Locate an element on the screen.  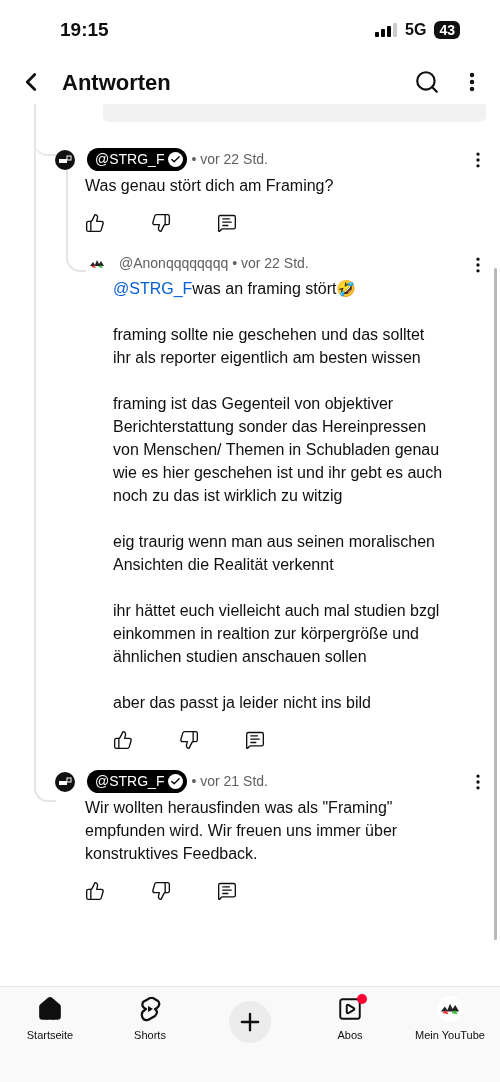
comment-text: eig traurig wenn man aus seinen moralischen Ansichten die Realität verkennt is located at coordinates (274, 553).